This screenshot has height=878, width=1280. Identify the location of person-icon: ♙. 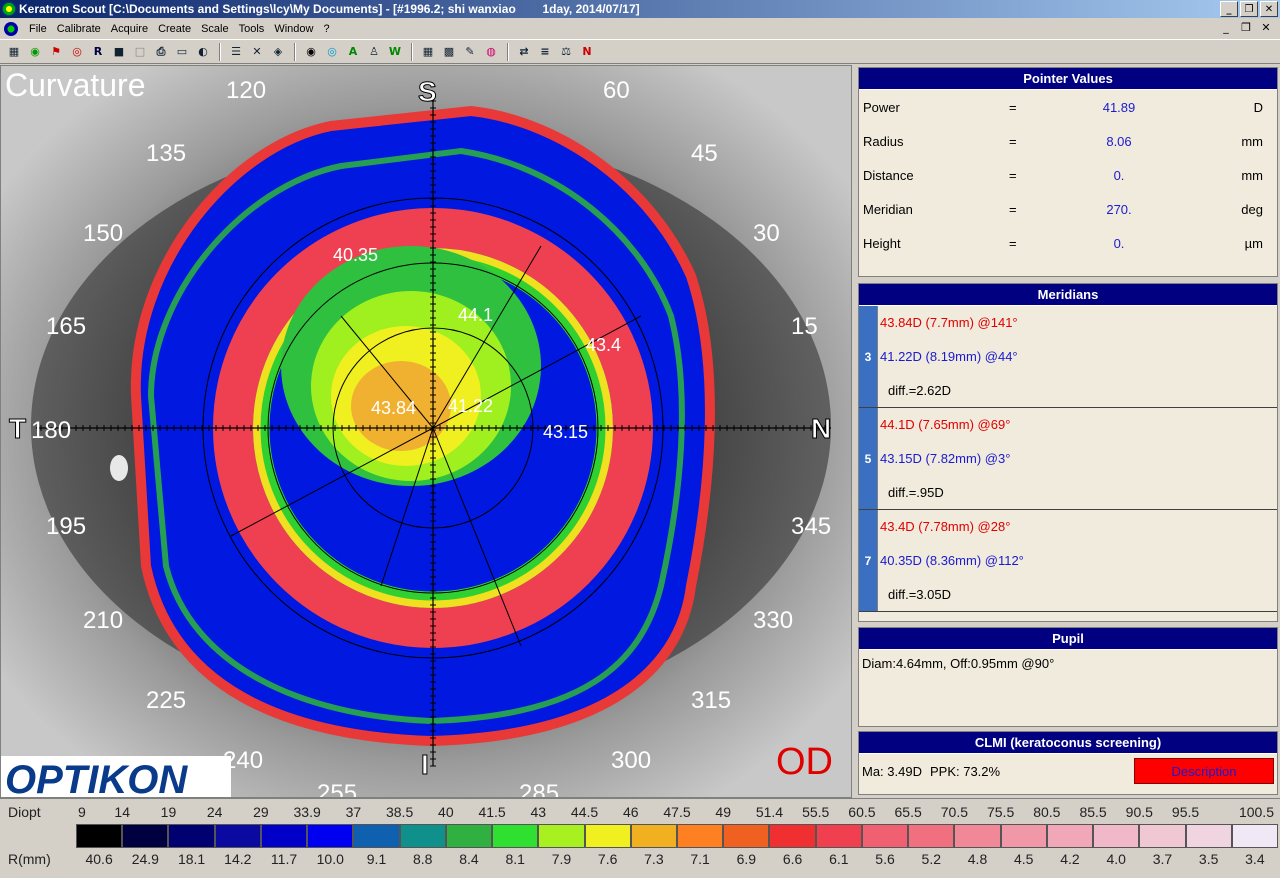
(374, 52).